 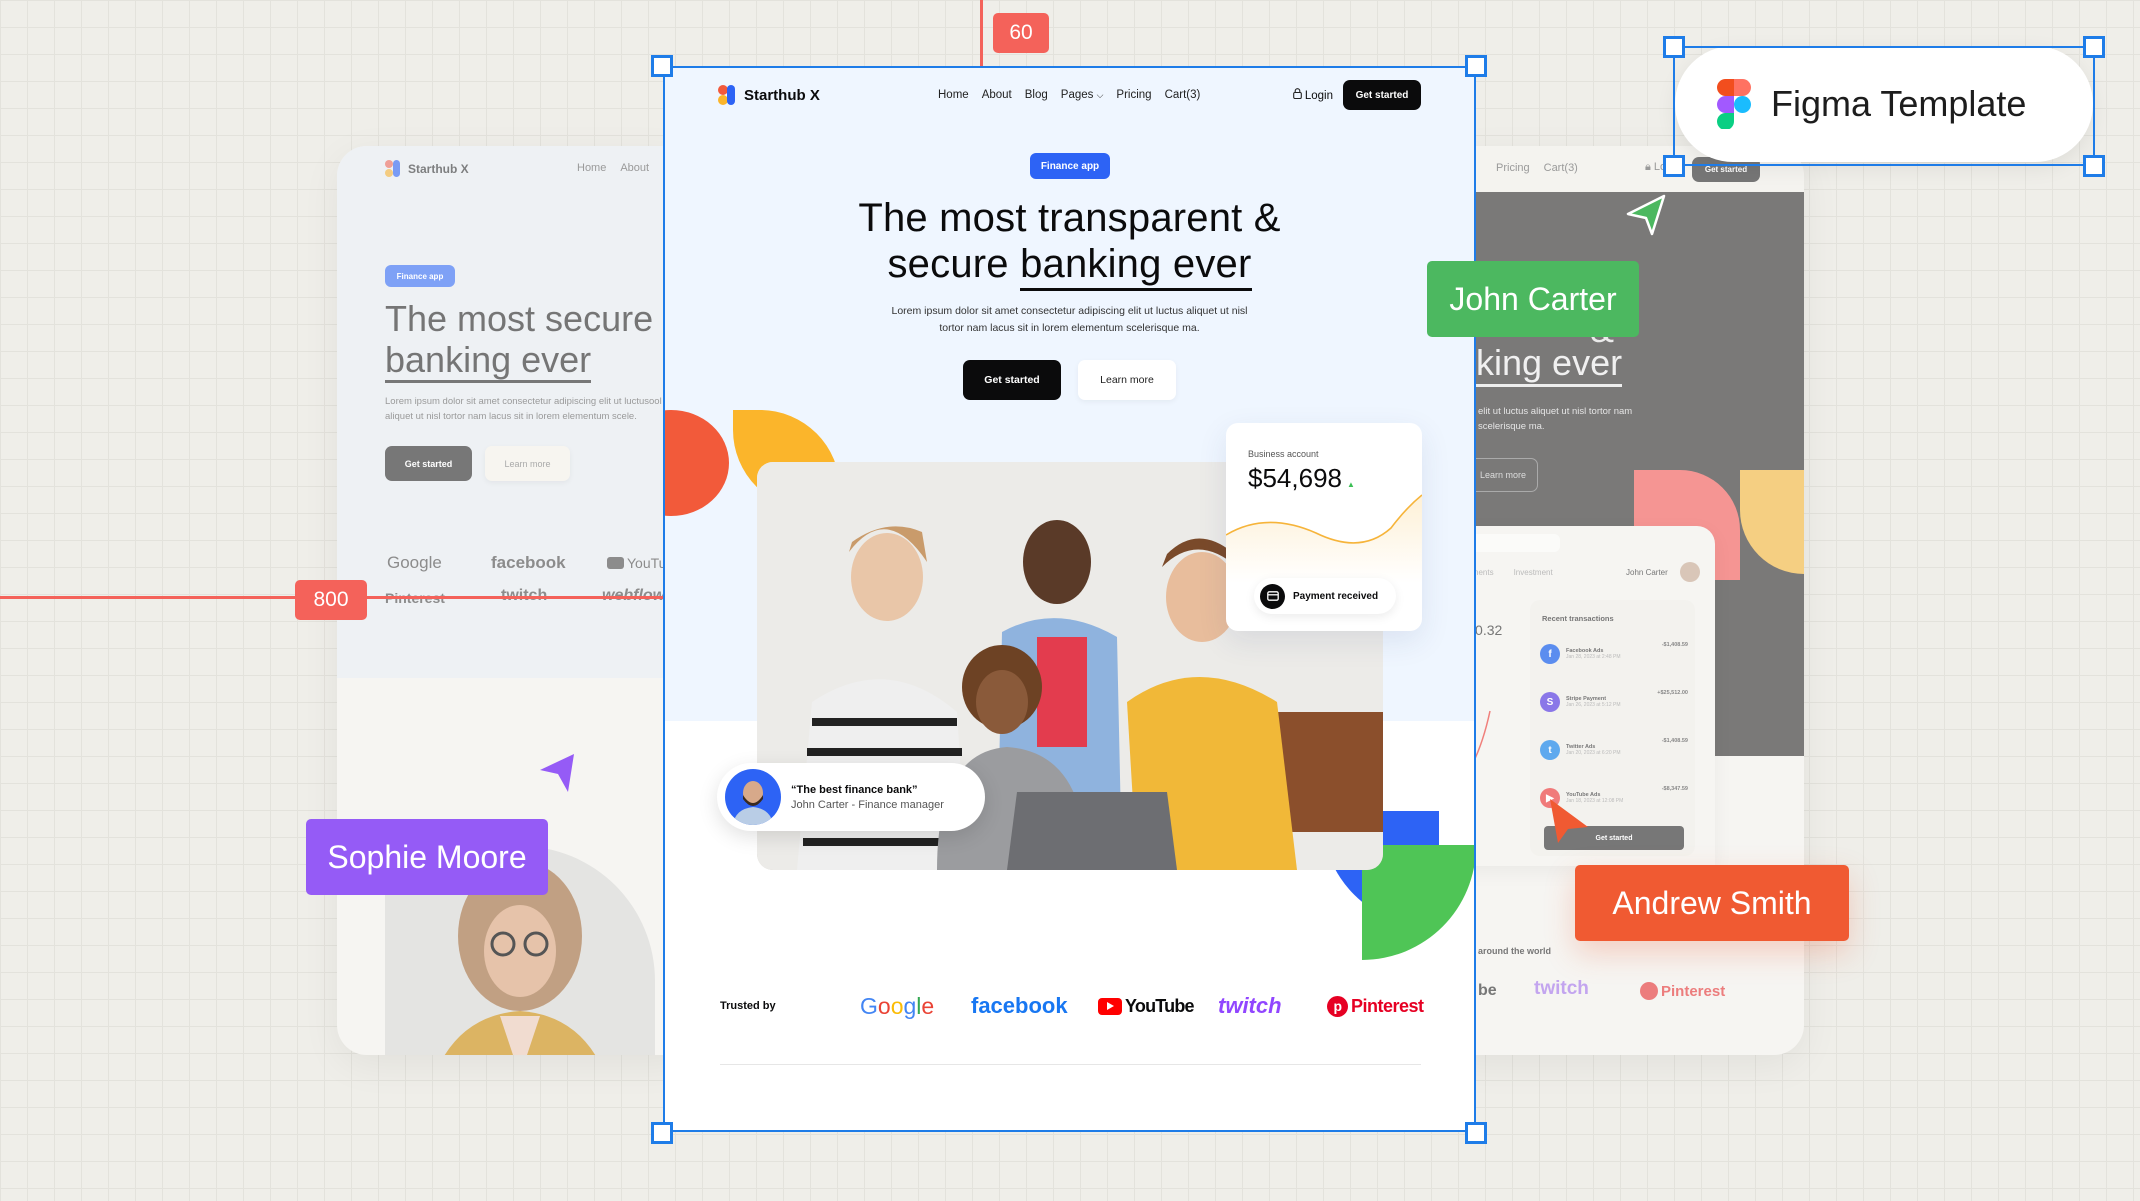 I want to click on right-logo-youtube-fragment: be, so click(x=1487, y=990).